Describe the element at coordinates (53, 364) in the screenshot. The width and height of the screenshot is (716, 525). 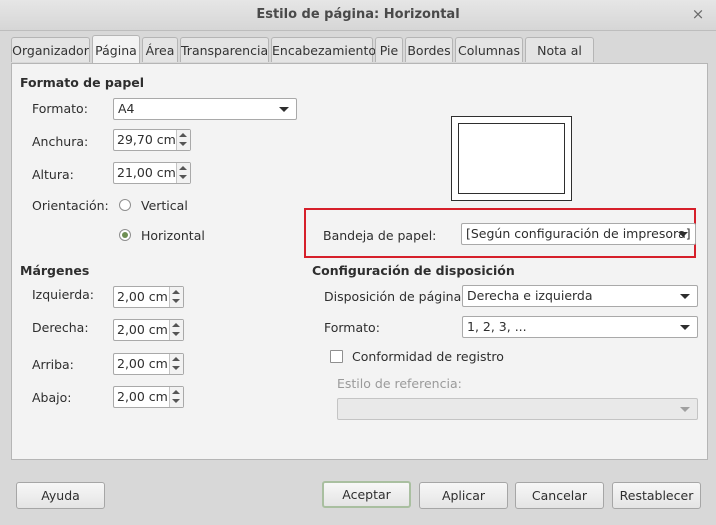
I see `margin-top-label: Arriba:` at that location.